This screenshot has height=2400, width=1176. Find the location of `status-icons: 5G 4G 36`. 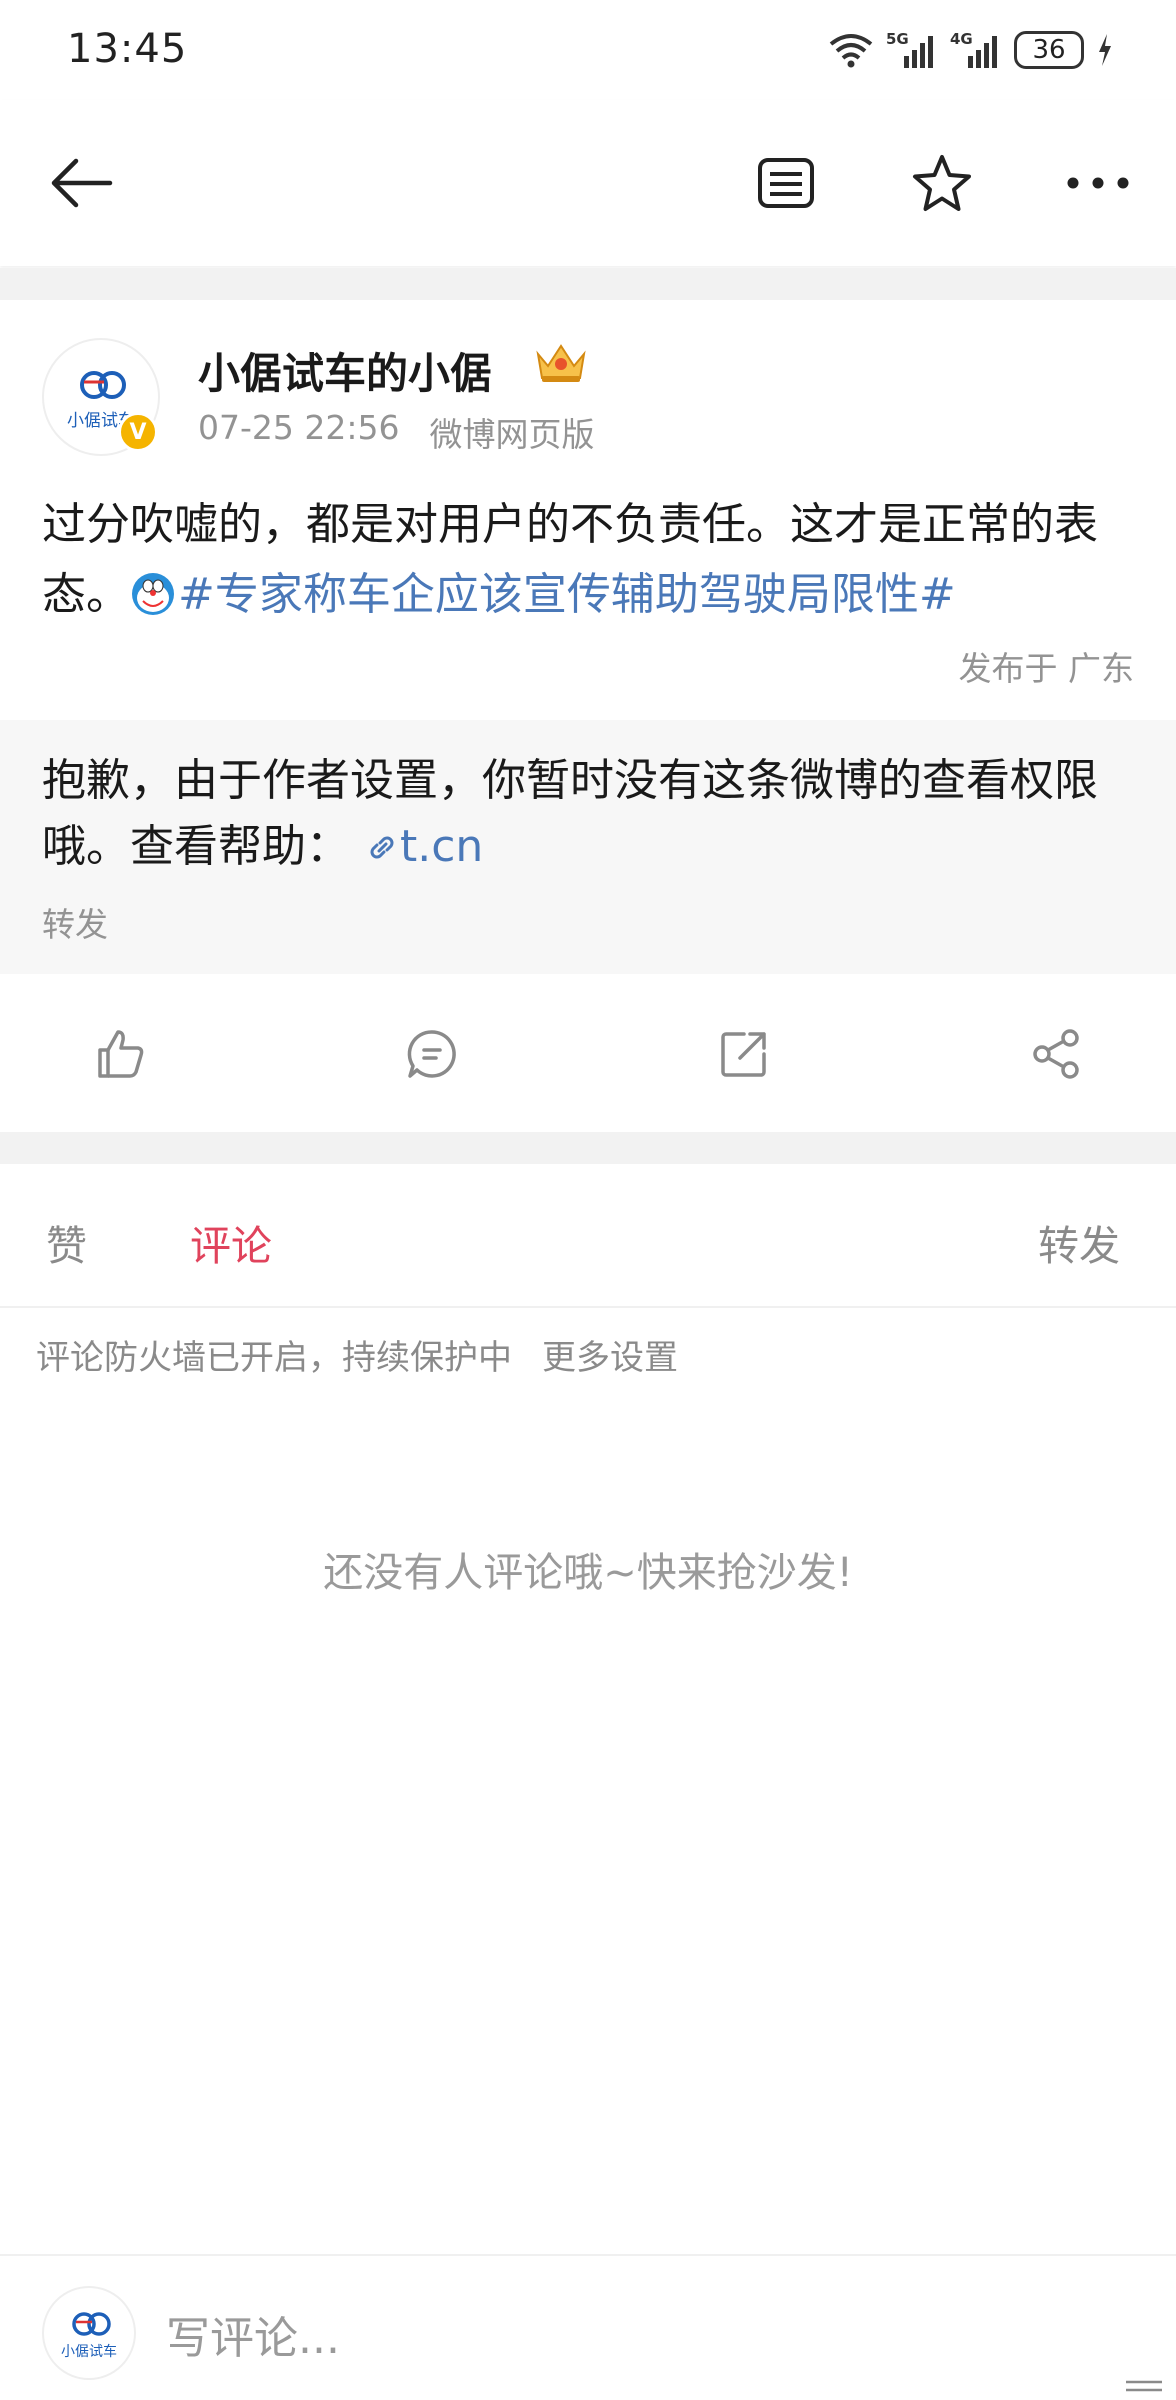

status-icons: 5G 4G 36 is located at coordinates (971, 50).